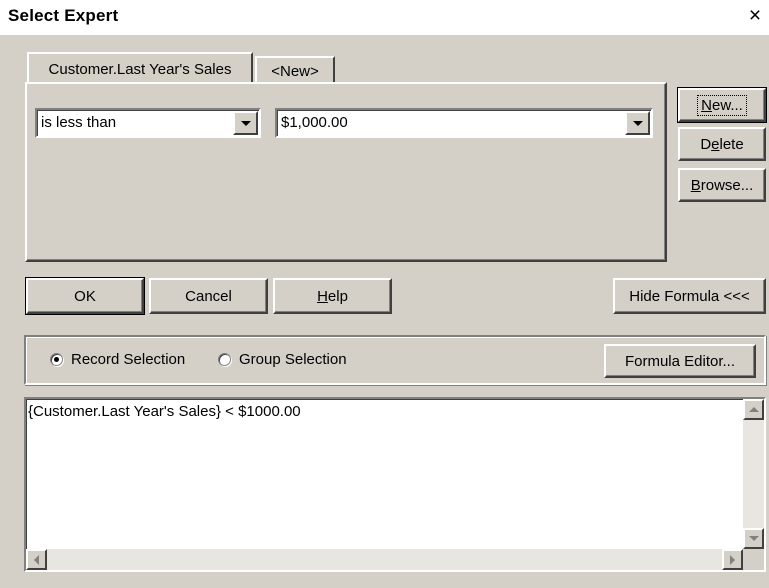  Describe the element at coordinates (314, 122) in the screenshot. I see `value-text: $1,000.00` at that location.